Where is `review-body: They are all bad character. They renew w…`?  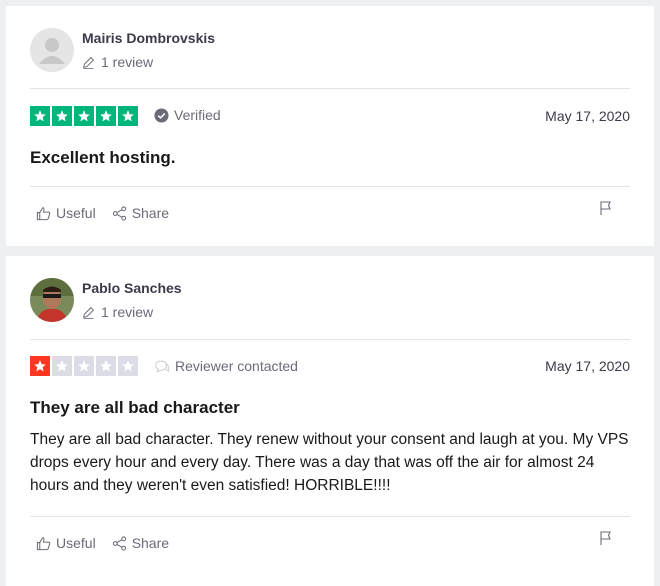
review-body: They are all bad character. They renew w… is located at coordinates (329, 462).